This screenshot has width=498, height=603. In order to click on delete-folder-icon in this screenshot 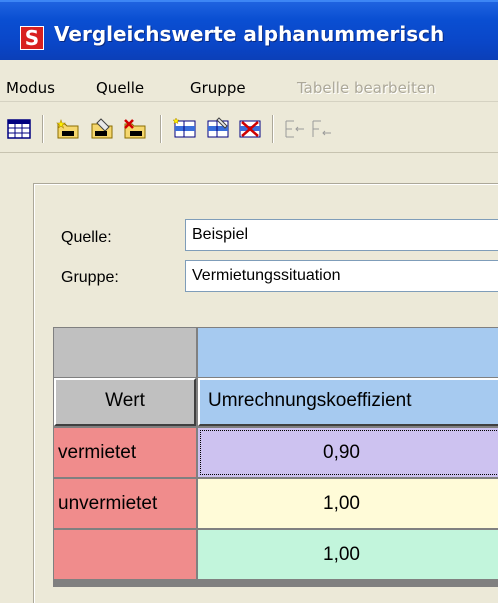, I will do `click(135, 129)`.